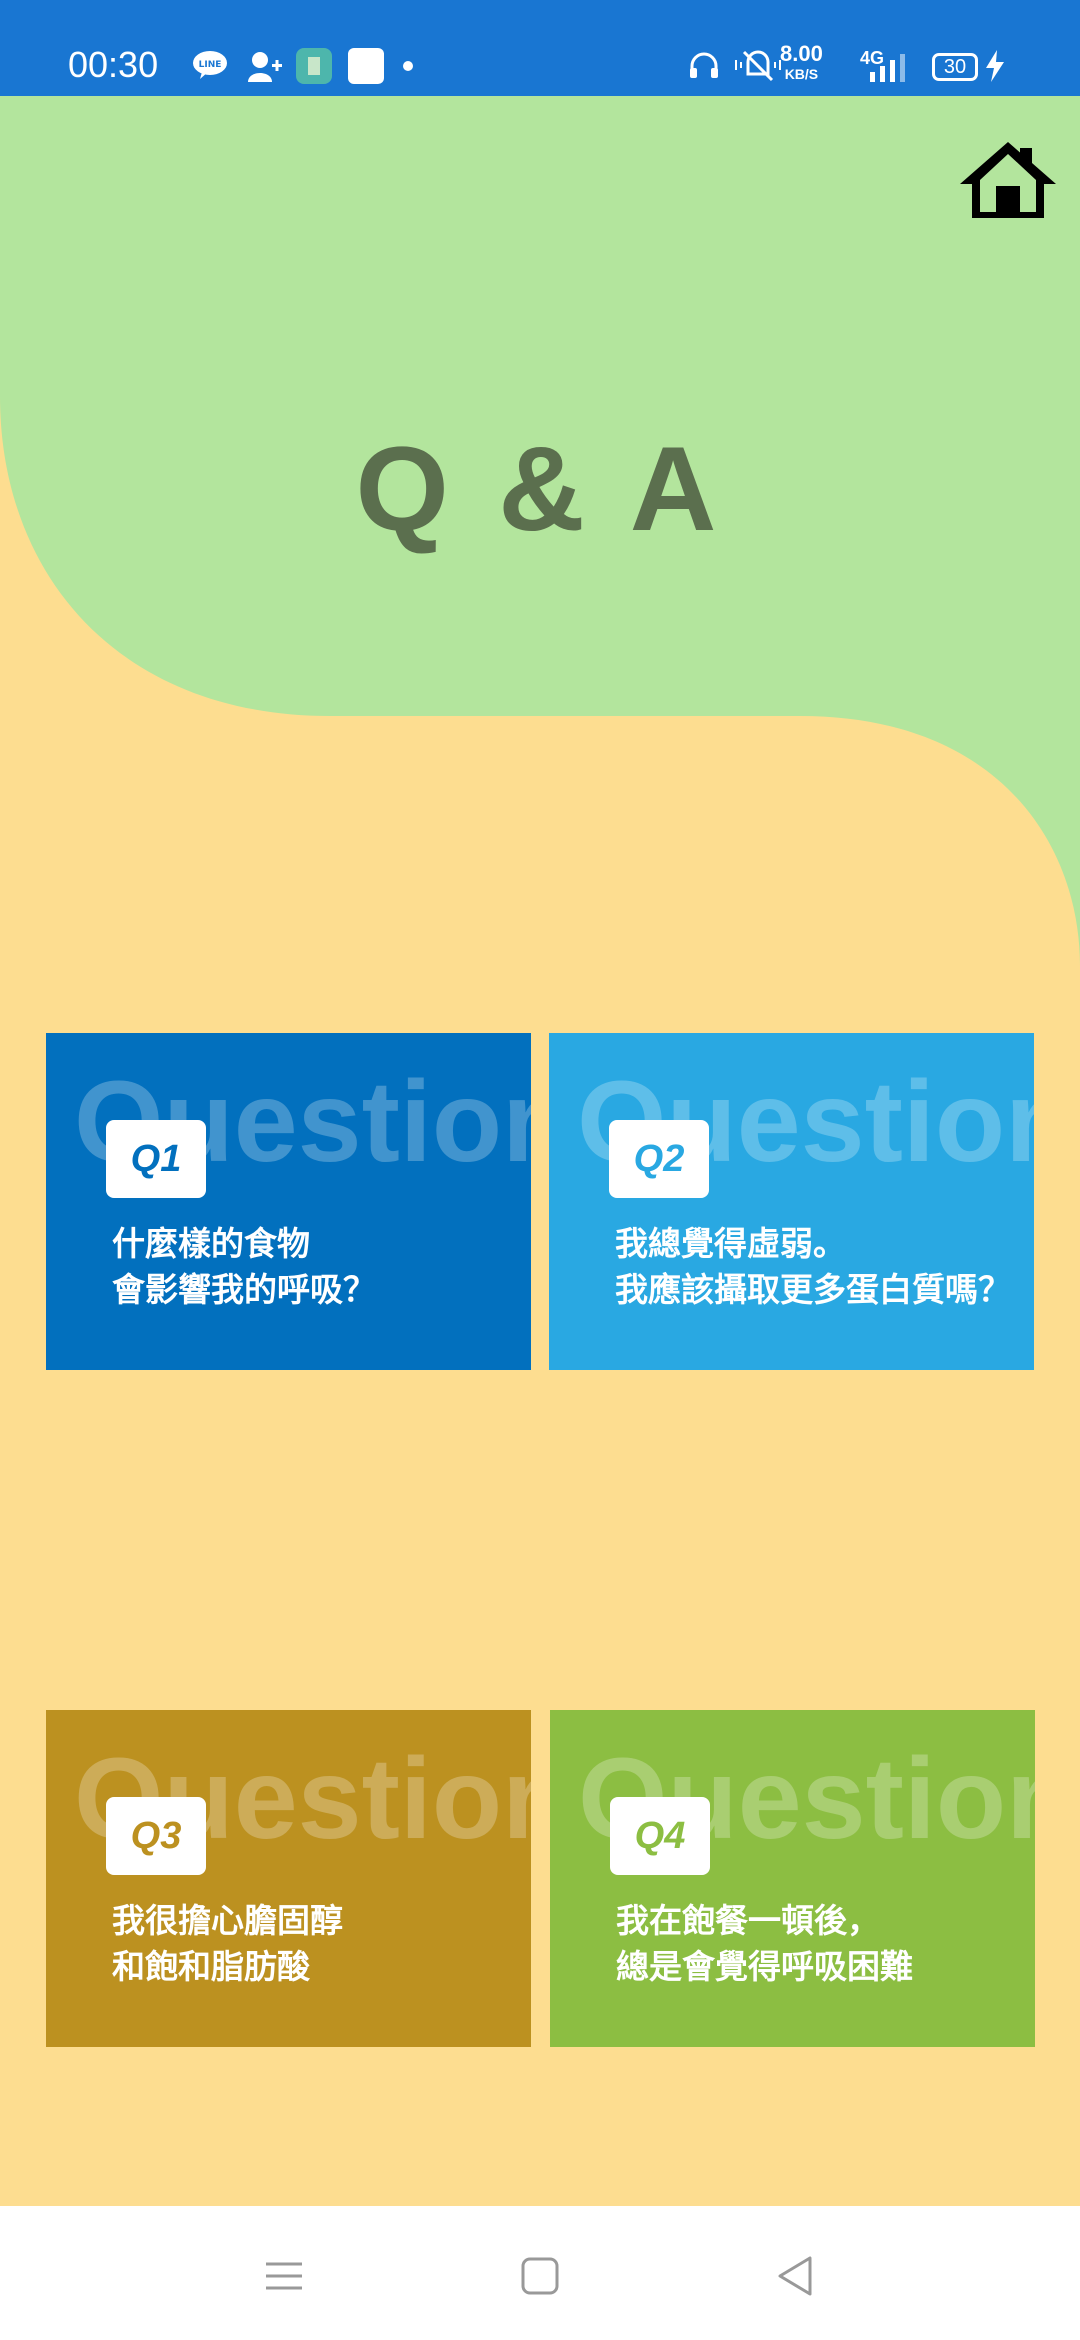  Describe the element at coordinates (801, 74) in the screenshot. I see `net-speed-unit: KB/S` at that location.